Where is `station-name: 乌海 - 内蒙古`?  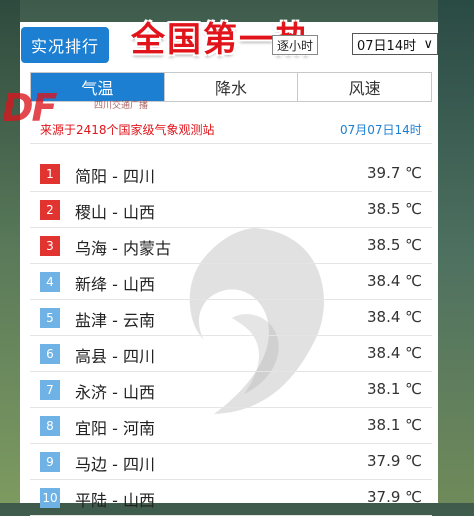 station-name: 乌海 - 内蒙古 is located at coordinates (123, 248).